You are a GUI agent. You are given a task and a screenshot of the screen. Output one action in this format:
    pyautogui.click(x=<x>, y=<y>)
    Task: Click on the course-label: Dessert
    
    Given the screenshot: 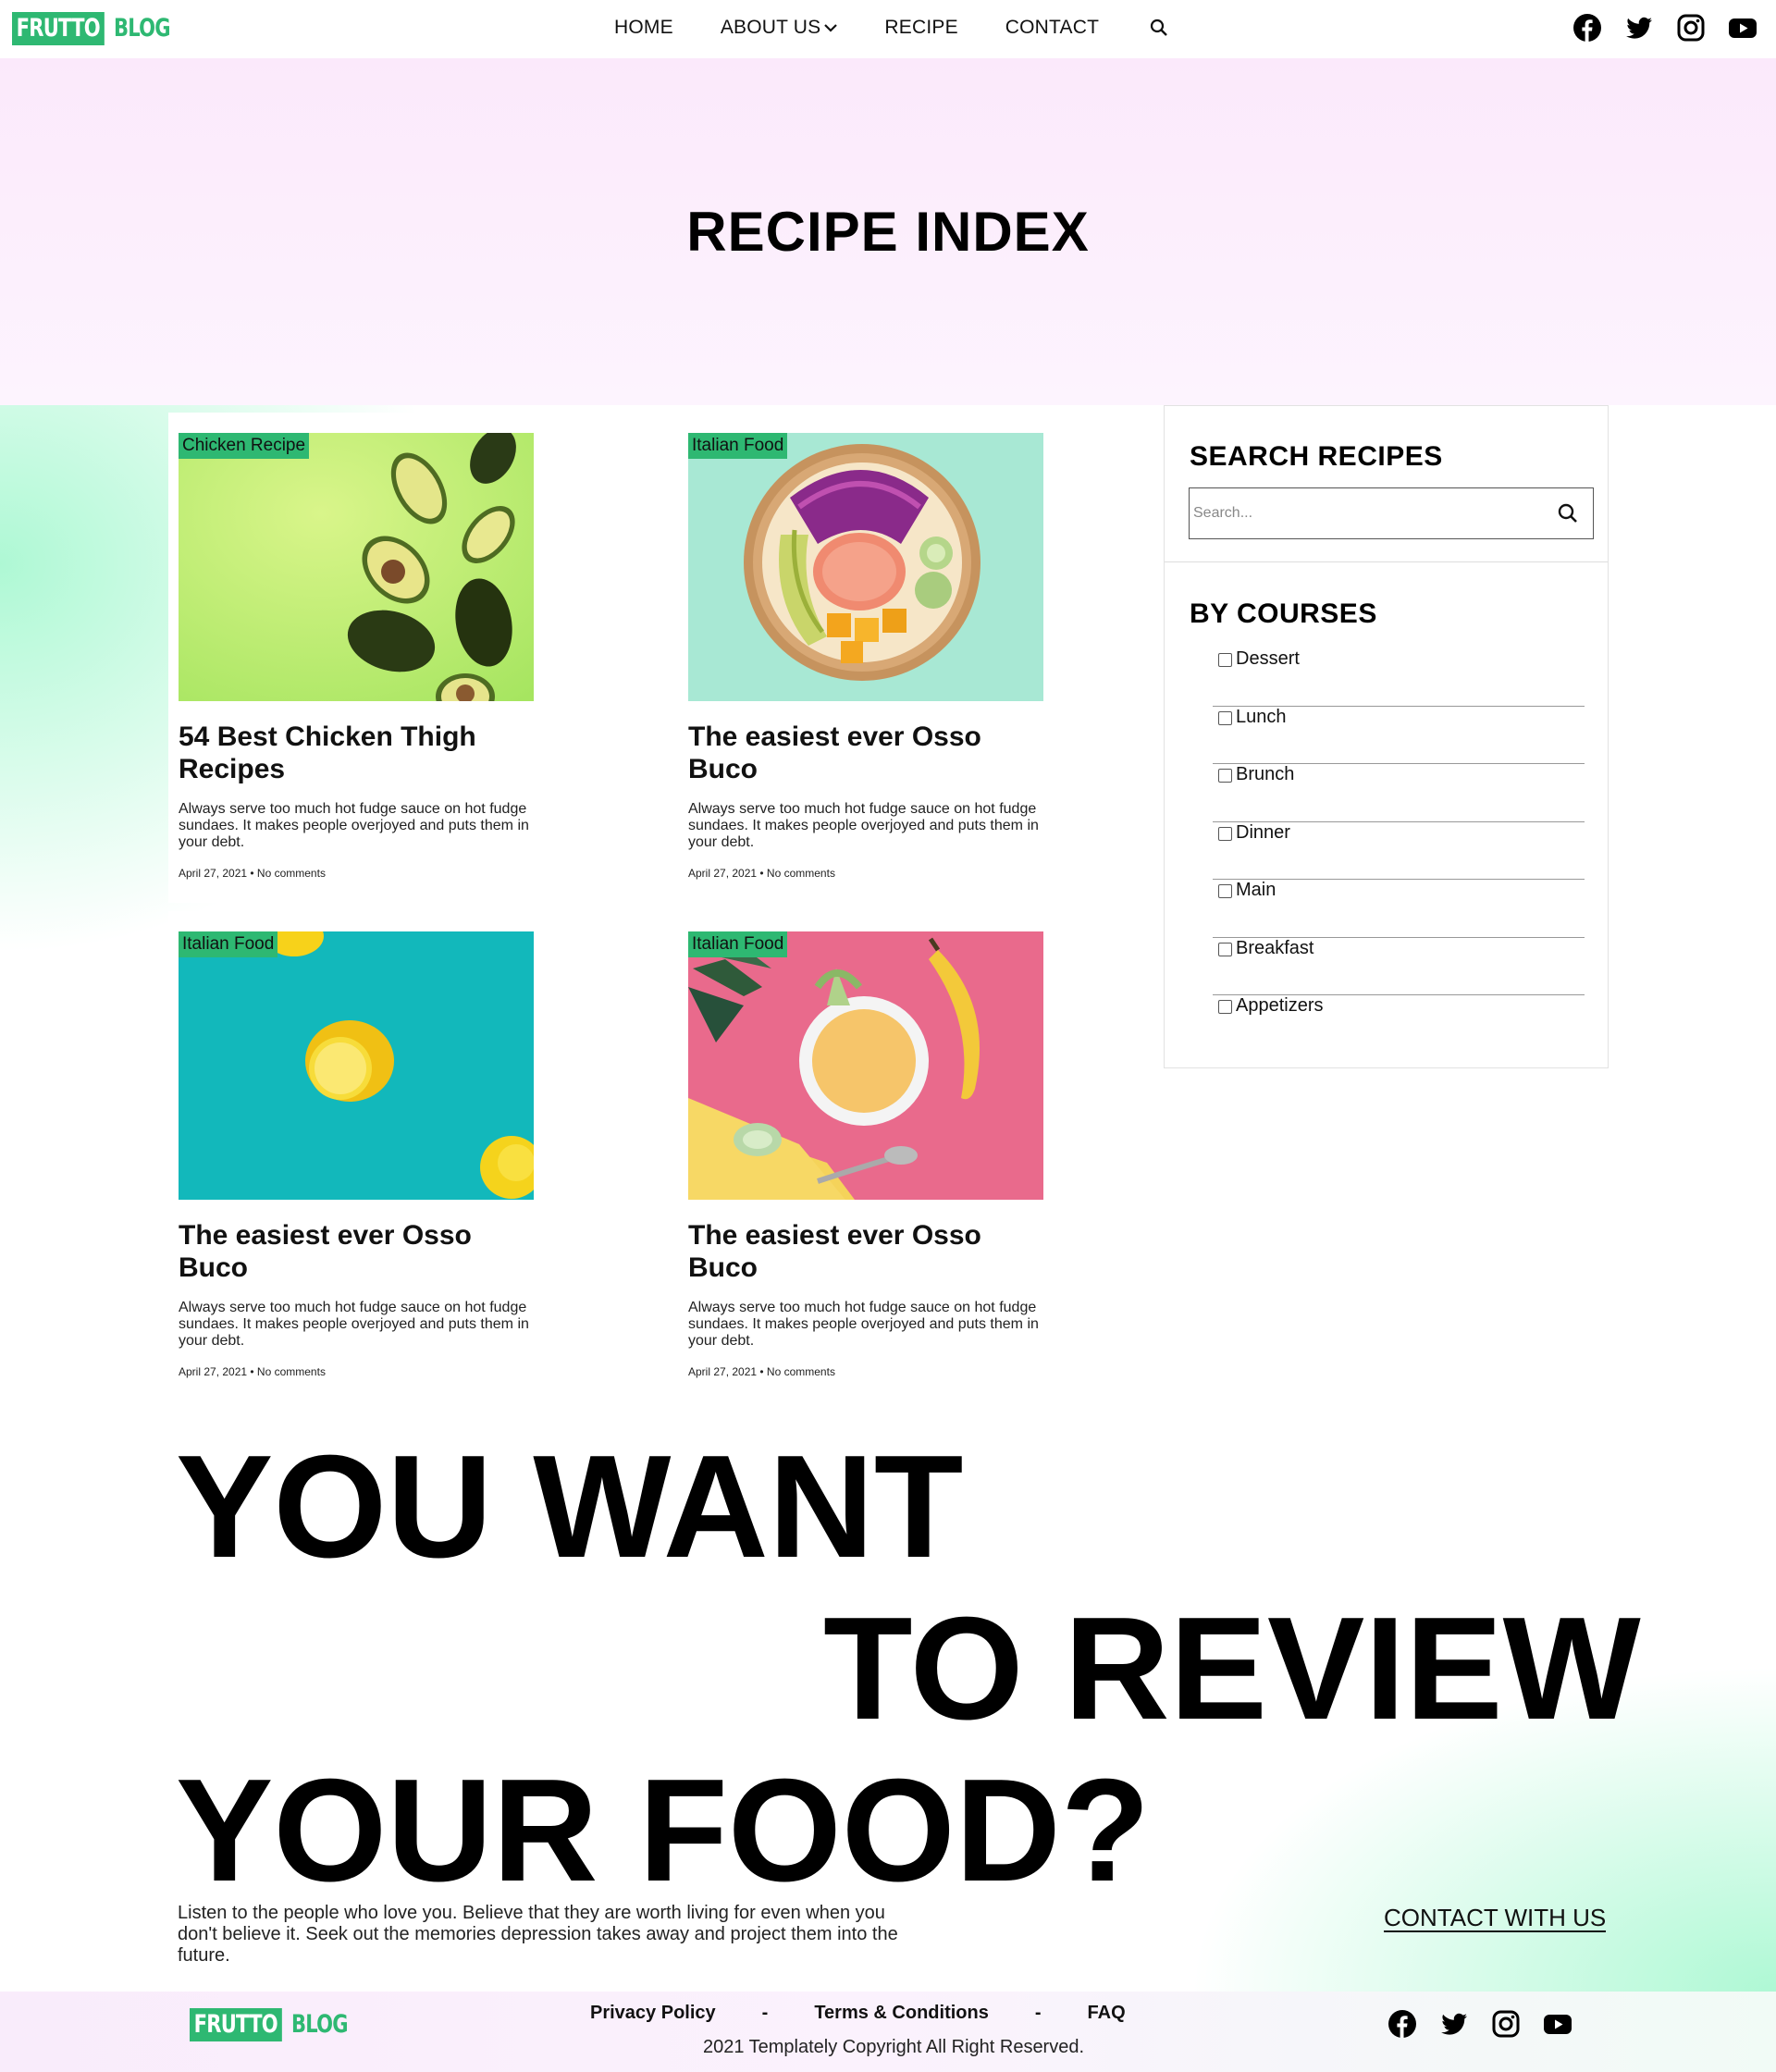 What is the action you would take?
    pyautogui.click(x=1268, y=659)
    